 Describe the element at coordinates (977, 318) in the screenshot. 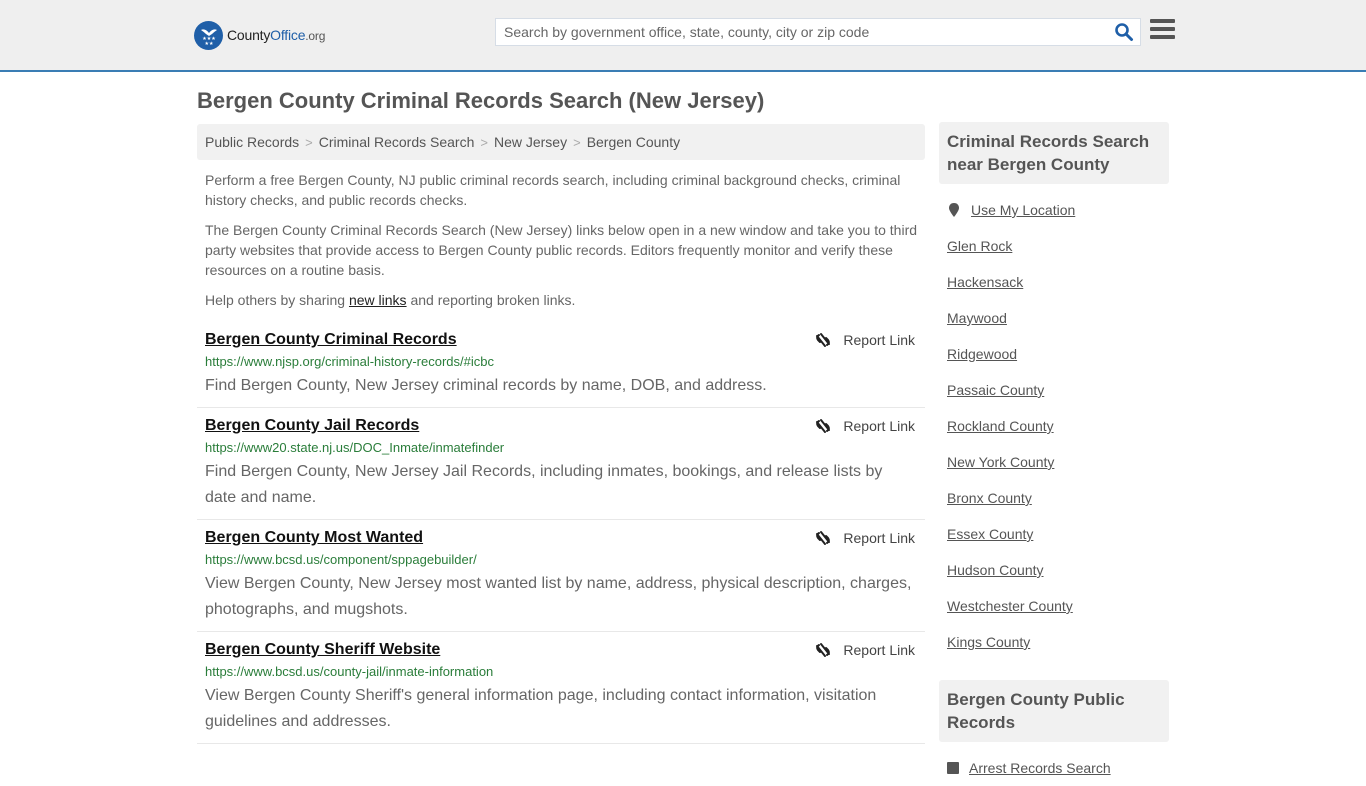

I see `nearby-link-maywood: Maywood` at that location.